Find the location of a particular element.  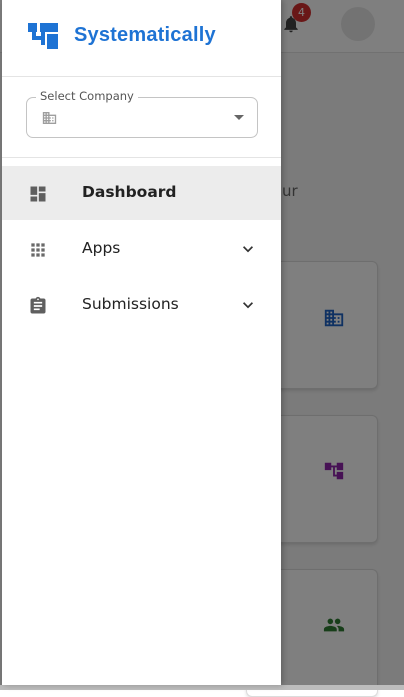

bottom-edge is located at coordinates (202, 687).